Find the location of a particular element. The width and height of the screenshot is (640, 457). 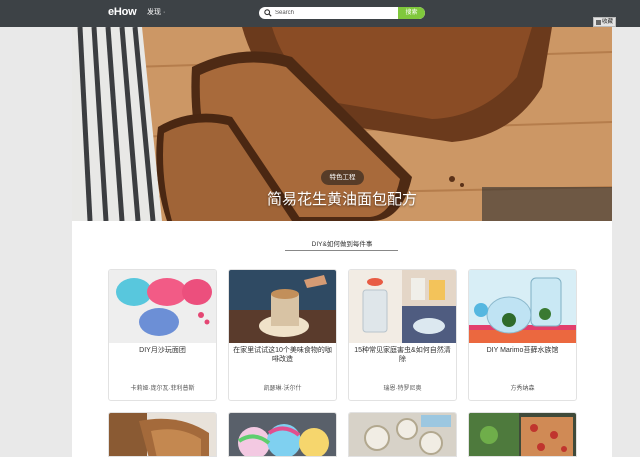

card-author: 凯瑟琳·沃尔什 is located at coordinates (282, 387).